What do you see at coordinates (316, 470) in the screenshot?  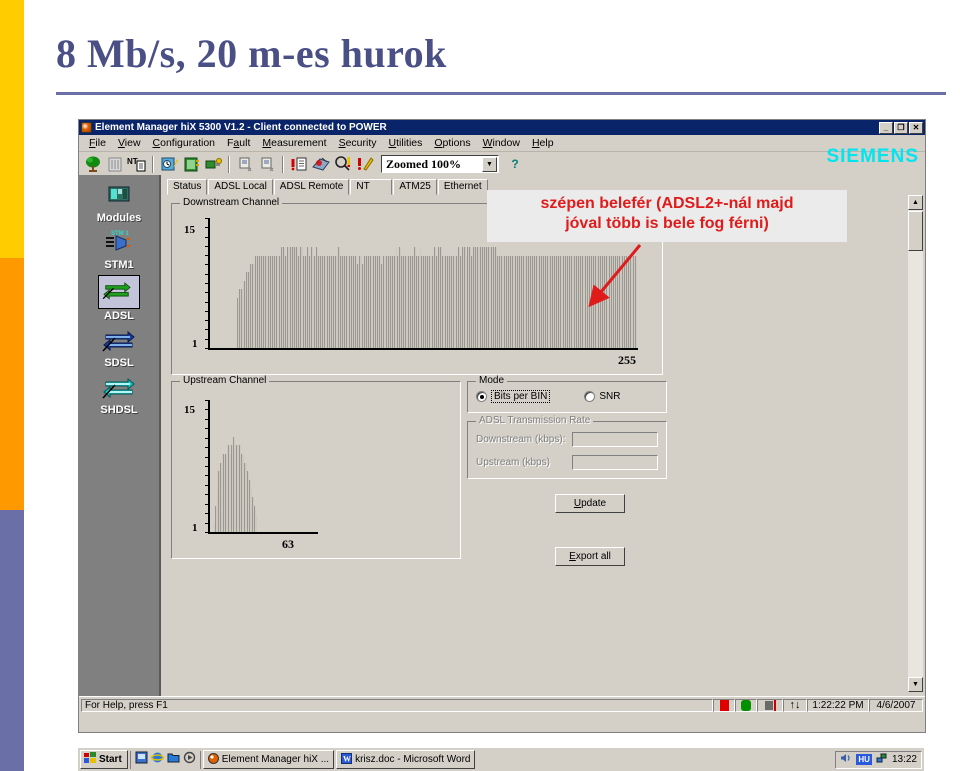 I see `upstream-chart: 15 1 63` at bounding box center [316, 470].